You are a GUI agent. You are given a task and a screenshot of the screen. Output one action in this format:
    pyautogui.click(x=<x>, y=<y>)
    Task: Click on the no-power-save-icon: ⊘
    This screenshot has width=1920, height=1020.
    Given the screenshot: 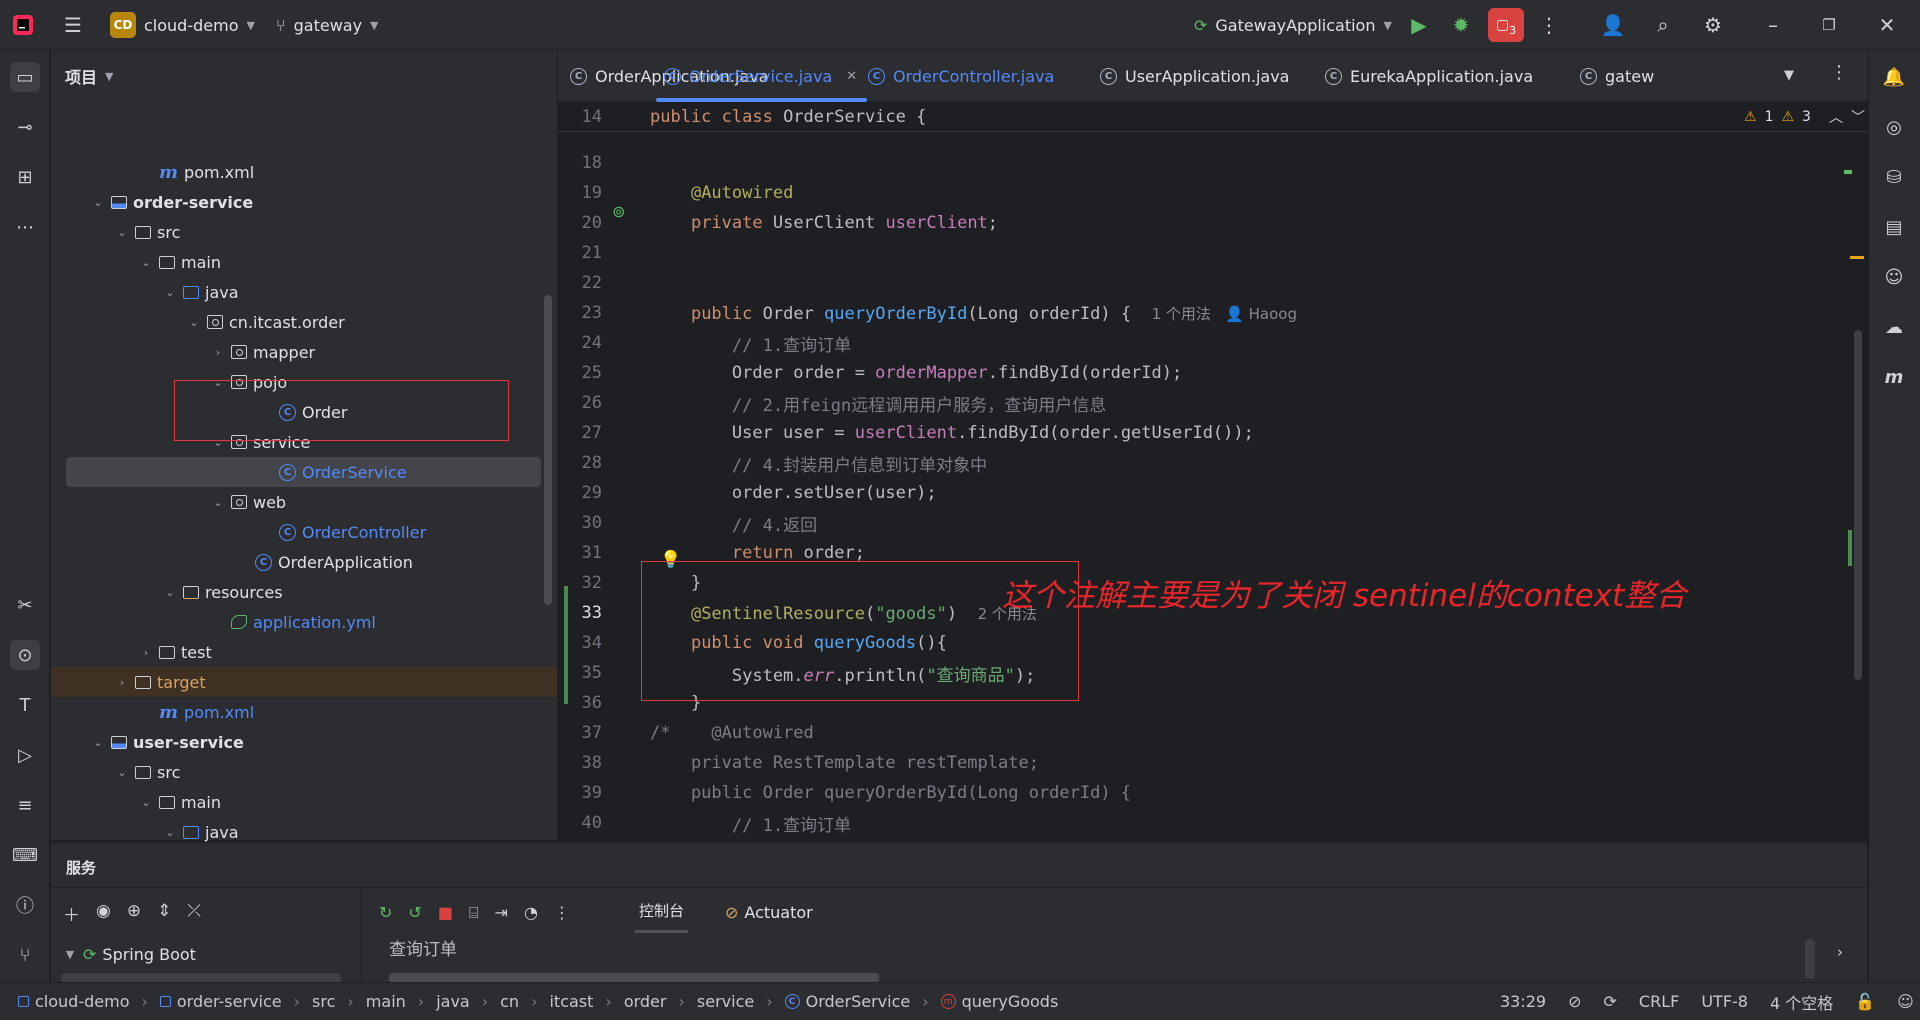 What is the action you would take?
    pyautogui.click(x=1574, y=1001)
    